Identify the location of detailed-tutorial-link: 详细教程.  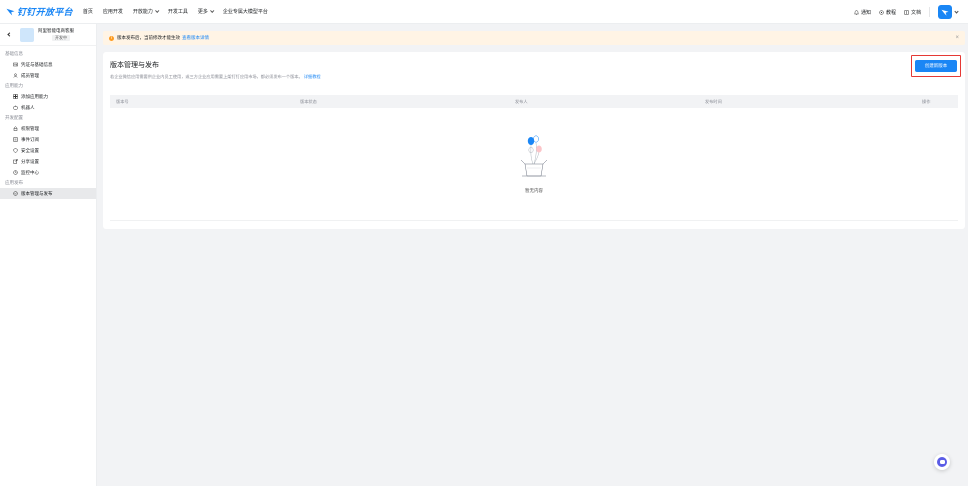
(312, 76).